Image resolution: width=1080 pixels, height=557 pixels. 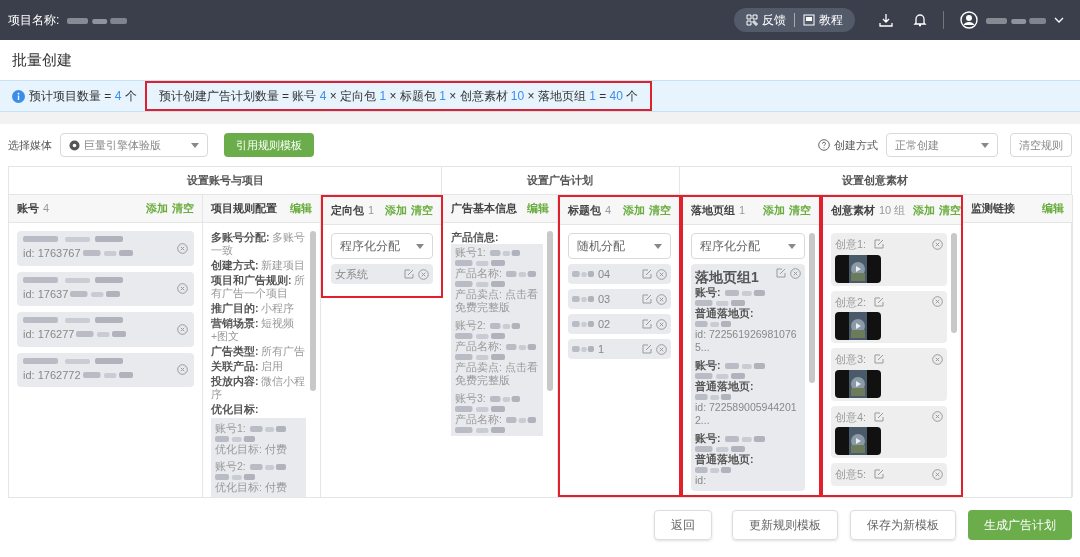 What do you see at coordinates (605, 274) in the screenshot?
I see `item-label: 04` at bounding box center [605, 274].